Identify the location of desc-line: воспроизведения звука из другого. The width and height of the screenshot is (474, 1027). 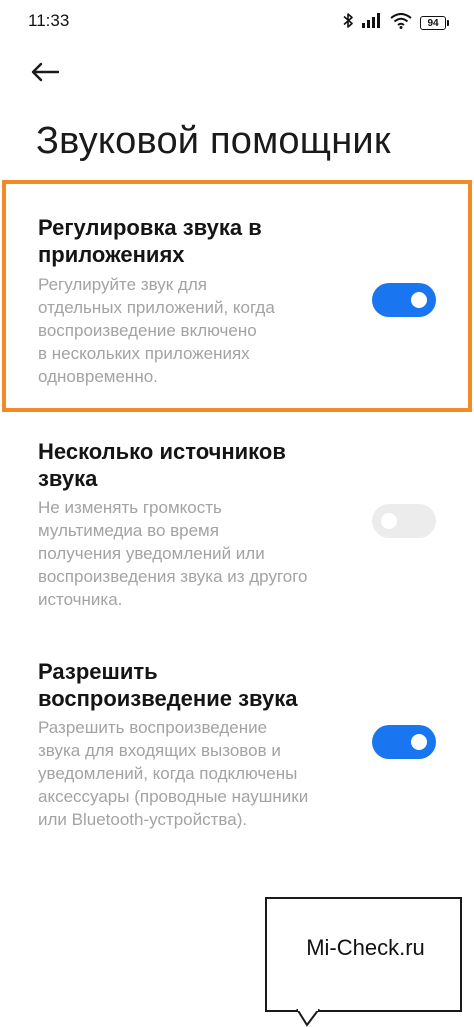
(173, 576).